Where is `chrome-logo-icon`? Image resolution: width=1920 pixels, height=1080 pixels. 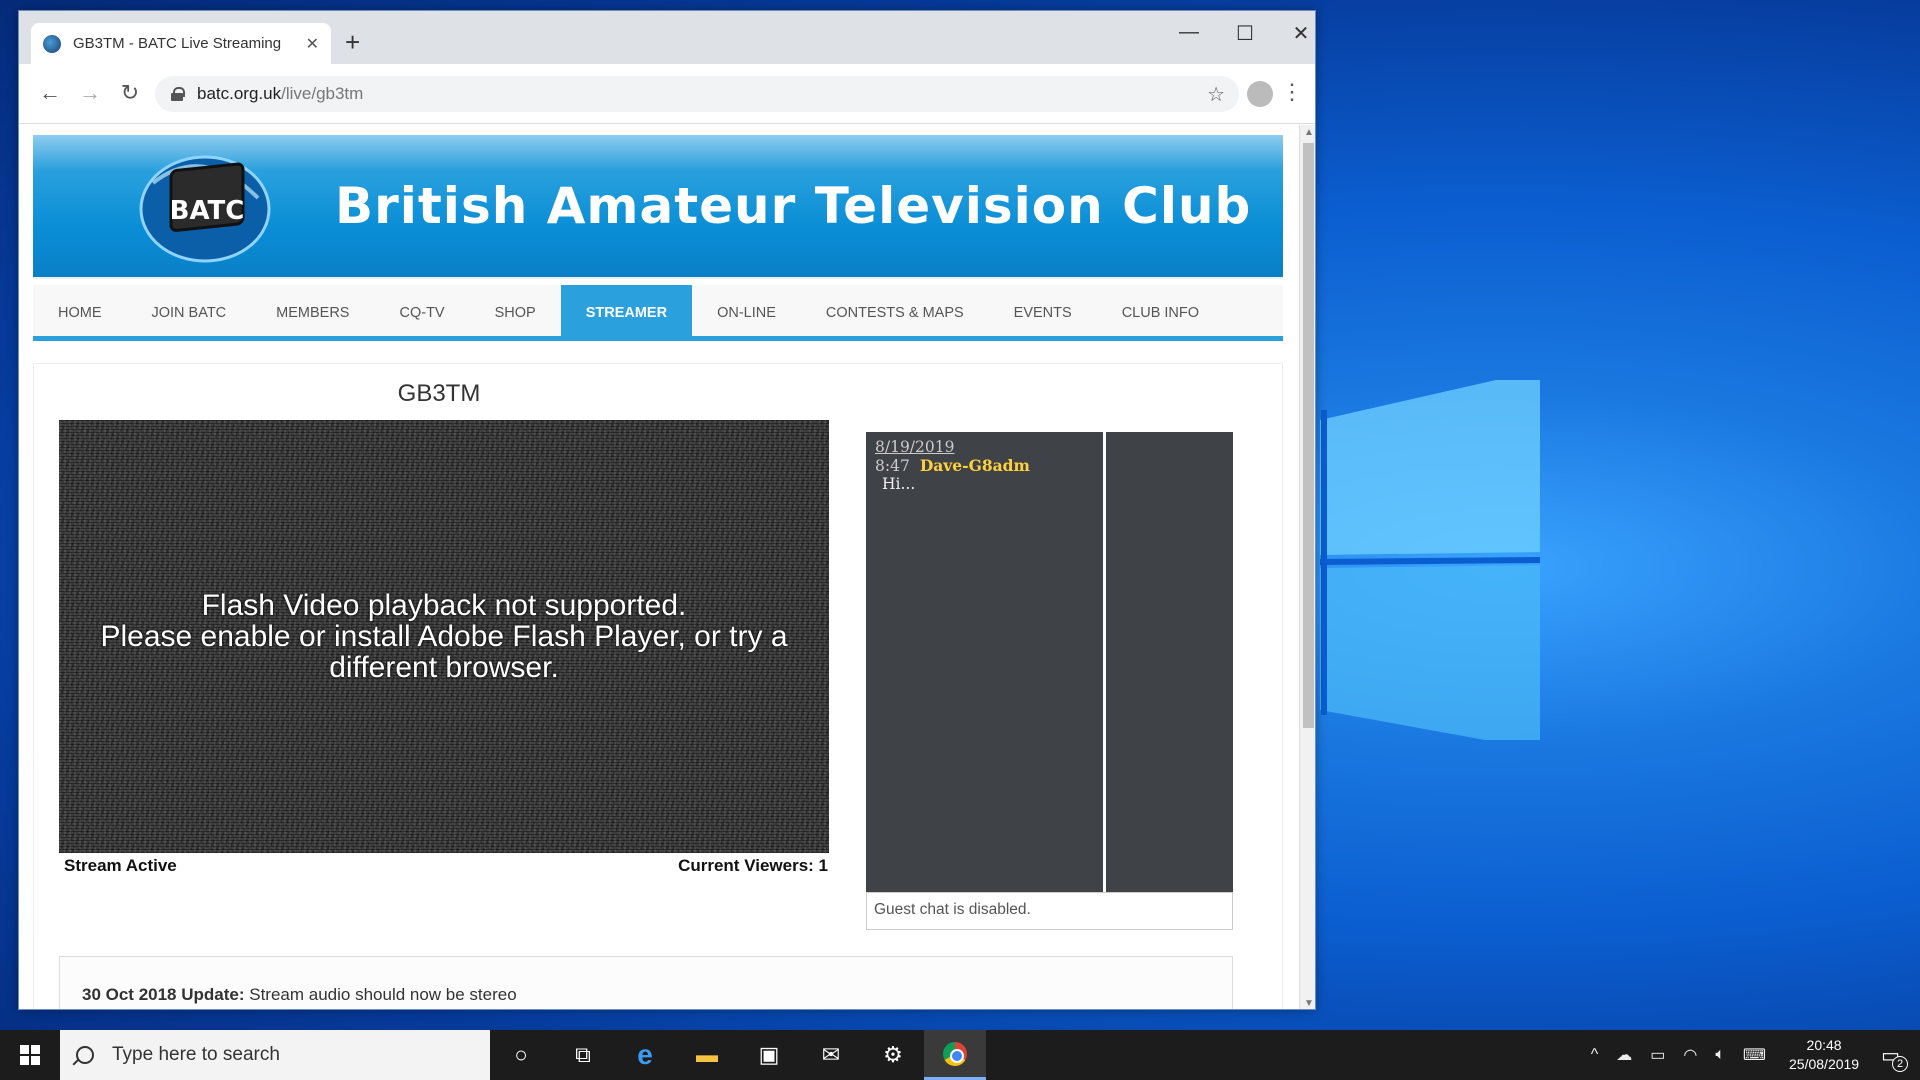
chrome-logo-icon is located at coordinates (955, 1053).